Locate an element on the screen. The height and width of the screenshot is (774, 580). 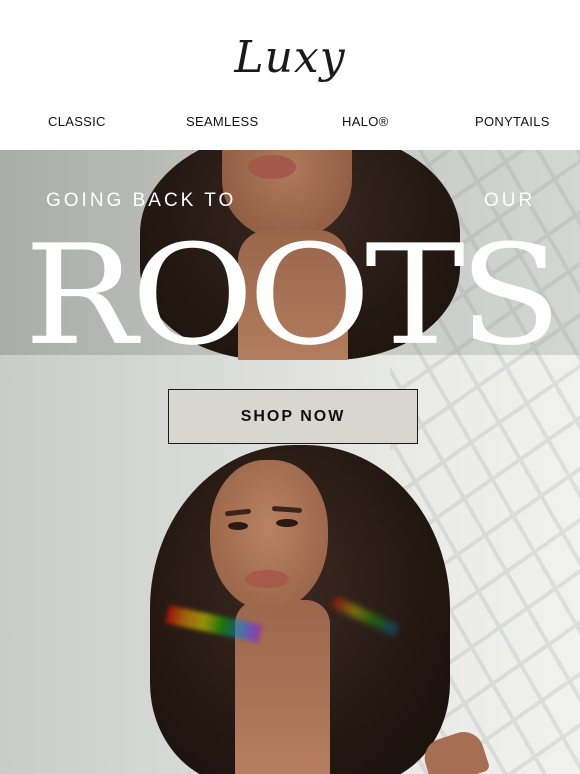
hero-kicker-right: OUR is located at coordinates (510, 200).